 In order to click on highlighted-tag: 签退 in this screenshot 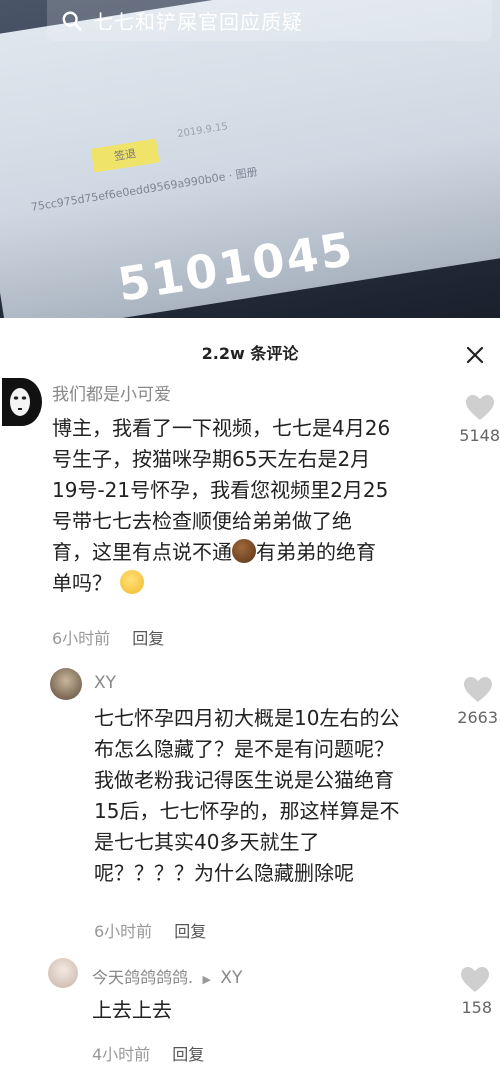, I will do `click(125, 155)`.